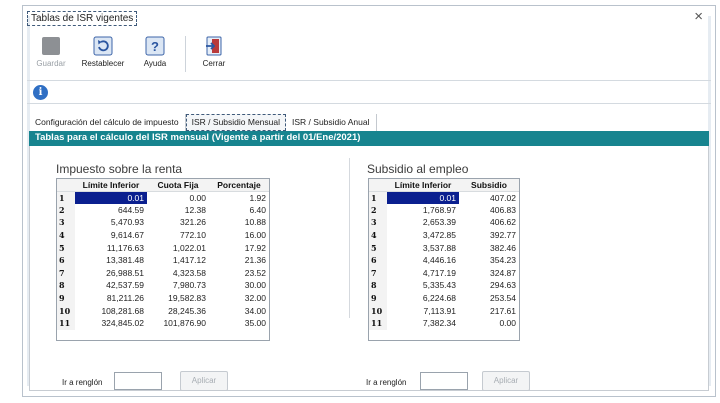 Image resolution: width=720 pixels, height=403 pixels. What do you see at coordinates (111, 285) in the screenshot?
I see `isr-cell: 42,537.59` at bounding box center [111, 285].